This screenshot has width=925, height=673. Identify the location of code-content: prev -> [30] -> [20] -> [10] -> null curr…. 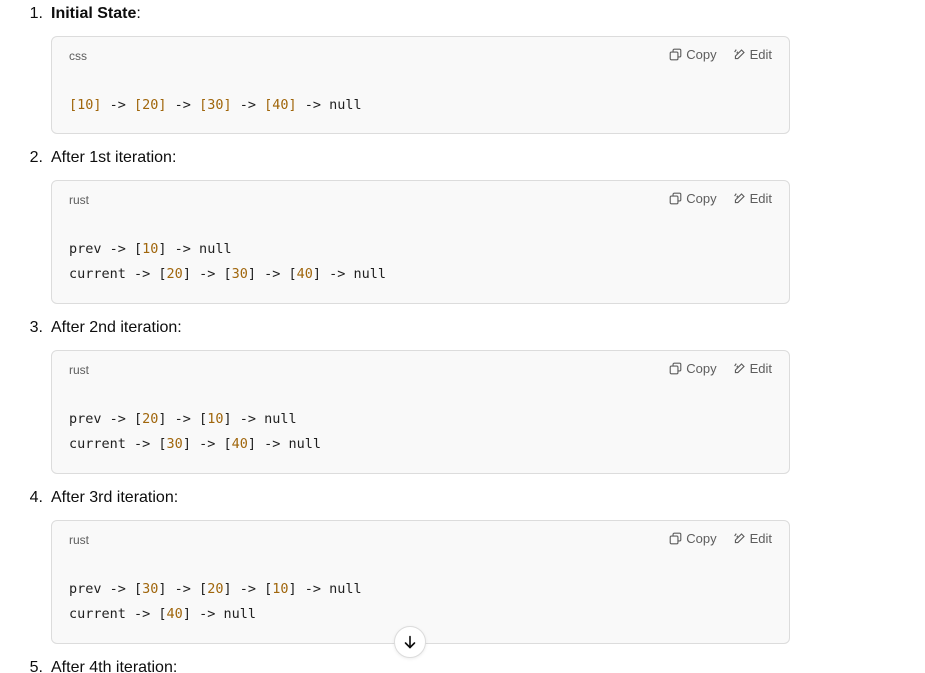
(215, 602).